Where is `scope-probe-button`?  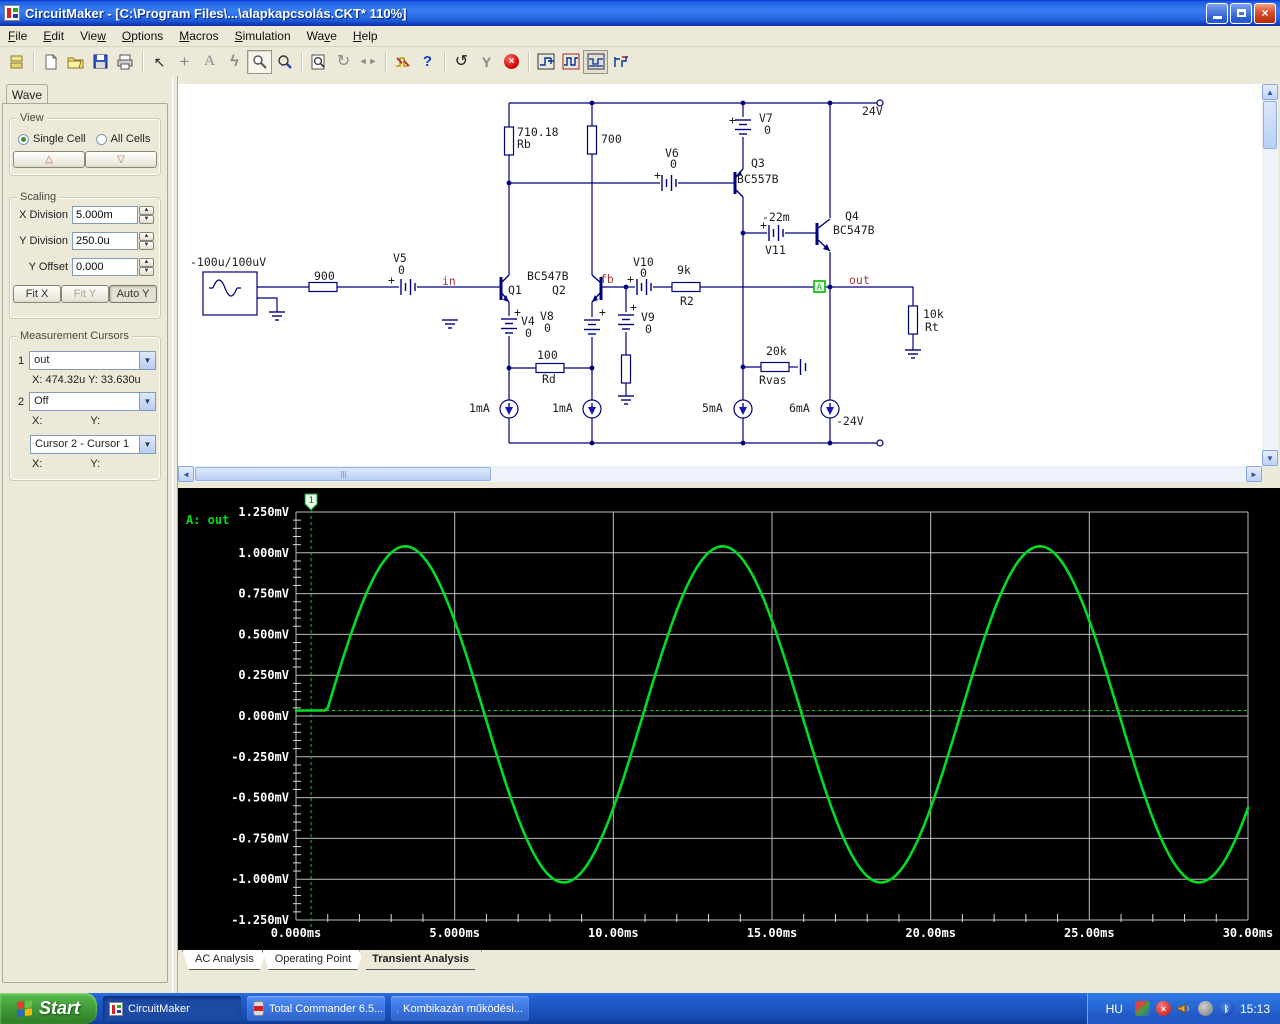
scope-probe-button is located at coordinates (545, 62).